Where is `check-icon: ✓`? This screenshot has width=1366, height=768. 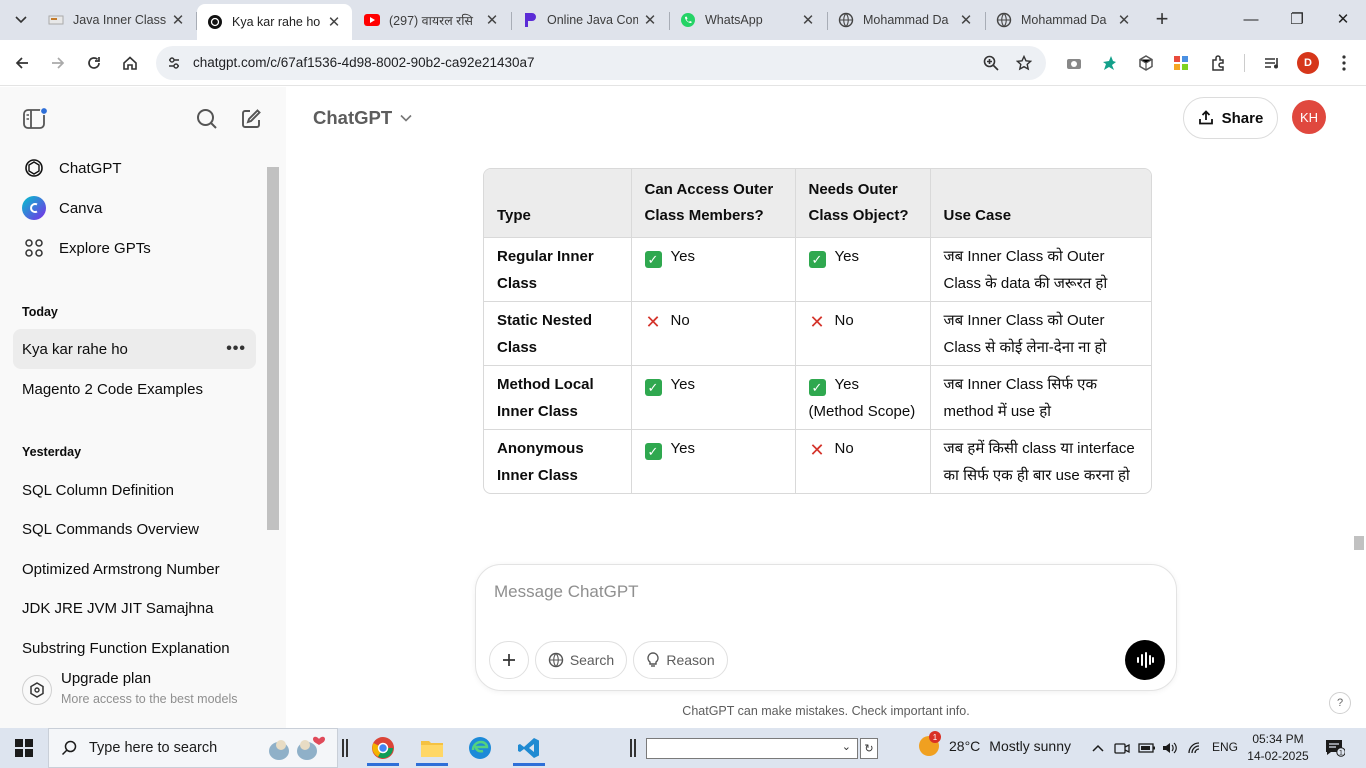 check-icon: ✓ is located at coordinates (653, 387).